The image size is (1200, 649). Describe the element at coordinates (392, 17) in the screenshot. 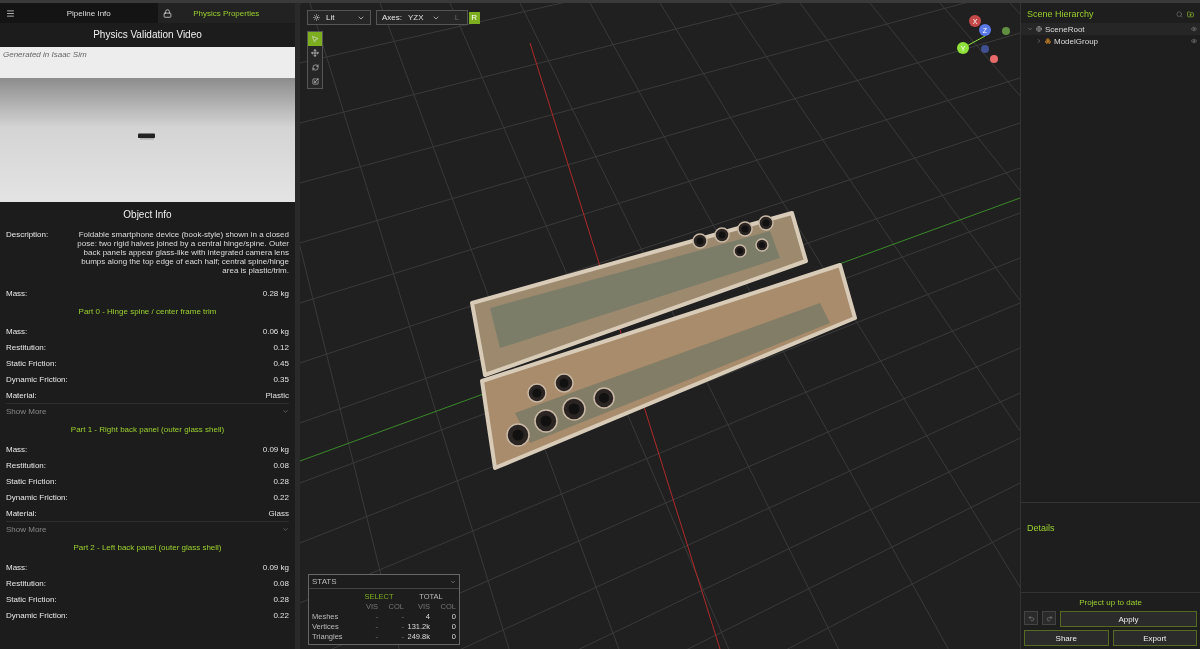

I see `axes-label: Axes:` at that location.